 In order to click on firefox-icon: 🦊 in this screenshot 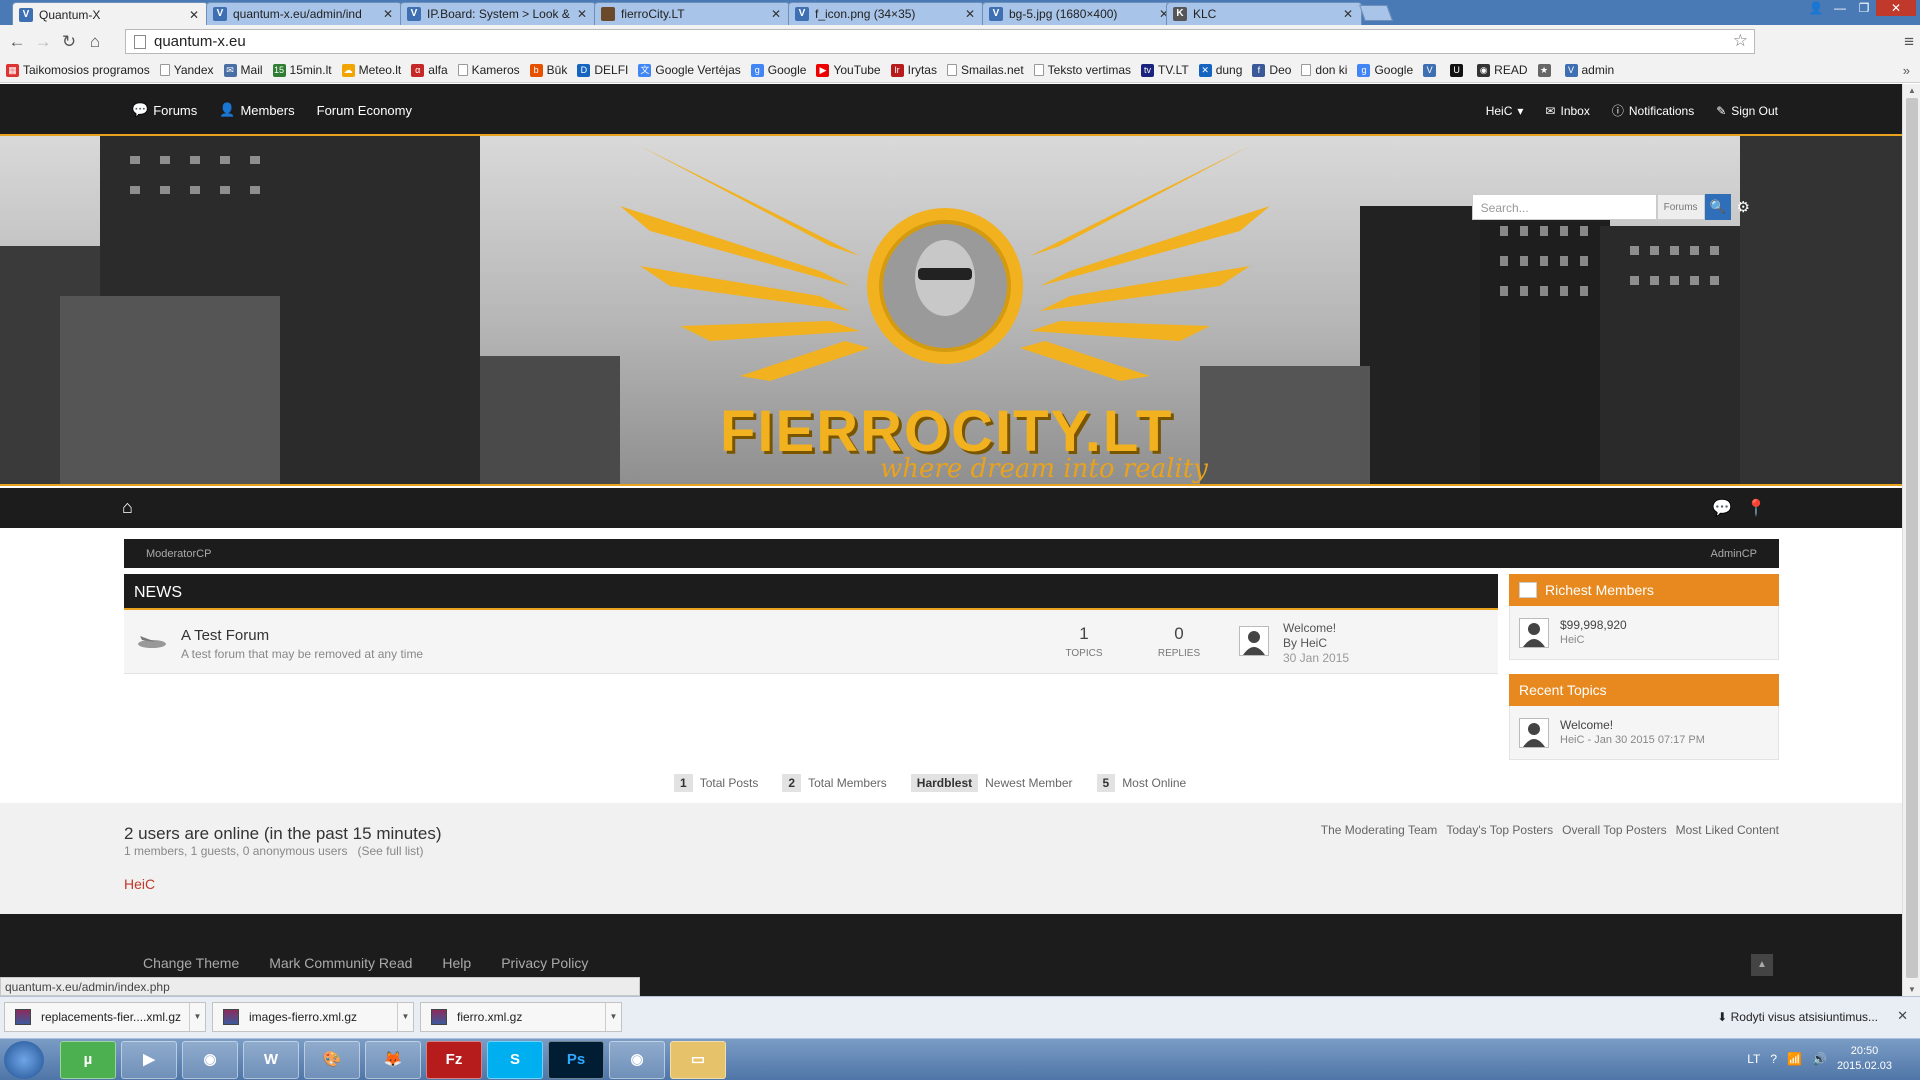, I will do `click(393, 1060)`.